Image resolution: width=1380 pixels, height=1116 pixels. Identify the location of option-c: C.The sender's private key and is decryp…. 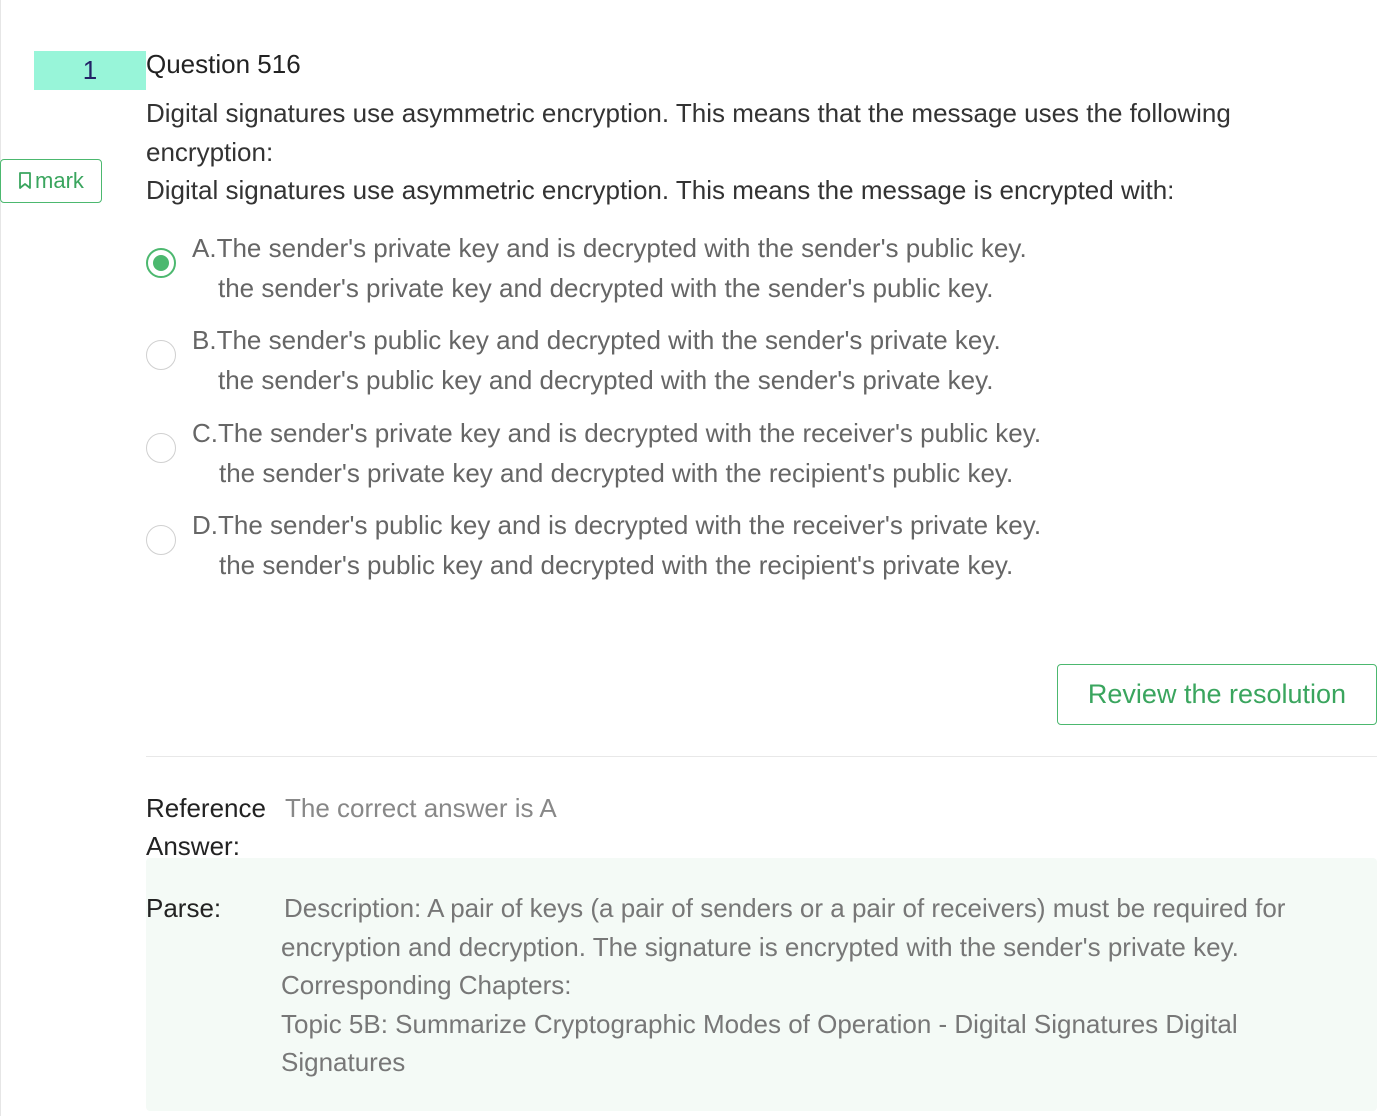
(646, 465).